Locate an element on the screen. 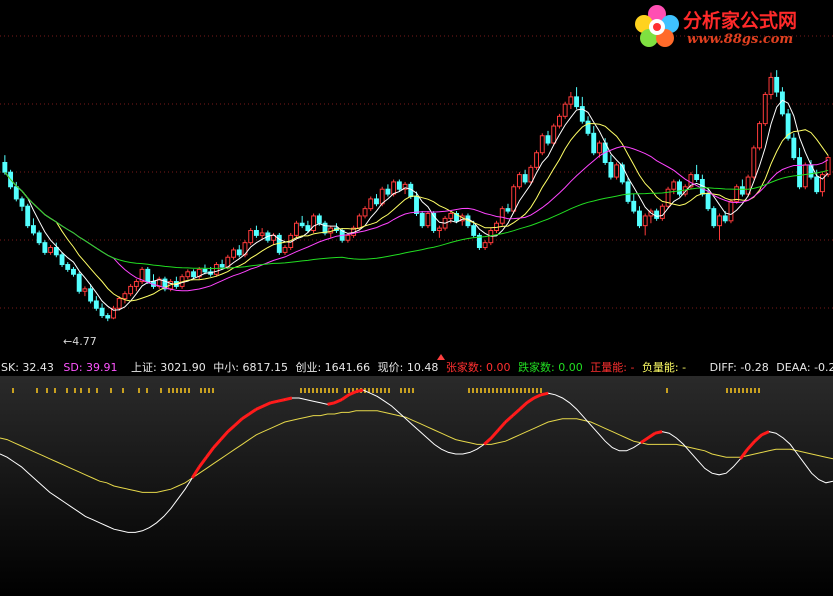 This screenshot has height=596, width=833. logo-title: 分析家公式网 is located at coordinates (740, 21).